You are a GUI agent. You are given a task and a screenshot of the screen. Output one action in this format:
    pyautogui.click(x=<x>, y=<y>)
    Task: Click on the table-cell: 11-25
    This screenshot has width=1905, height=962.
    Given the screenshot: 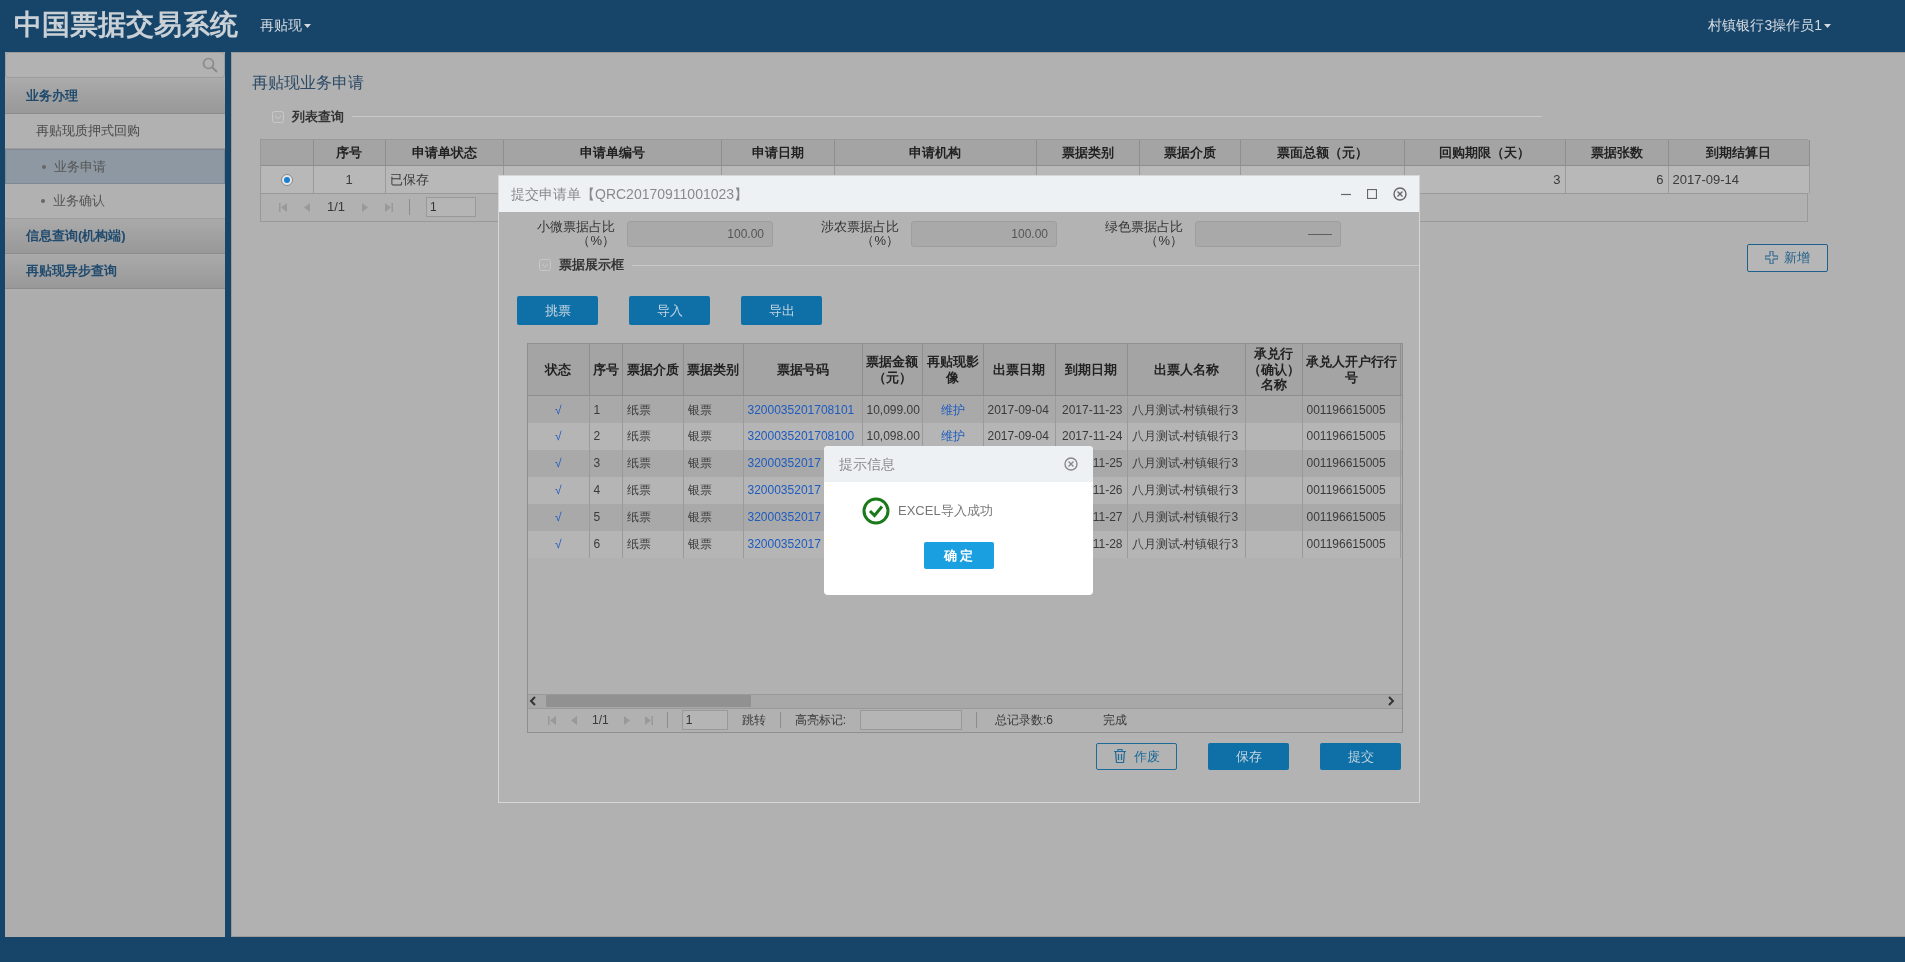 What is the action you would take?
    pyautogui.click(x=1107, y=463)
    